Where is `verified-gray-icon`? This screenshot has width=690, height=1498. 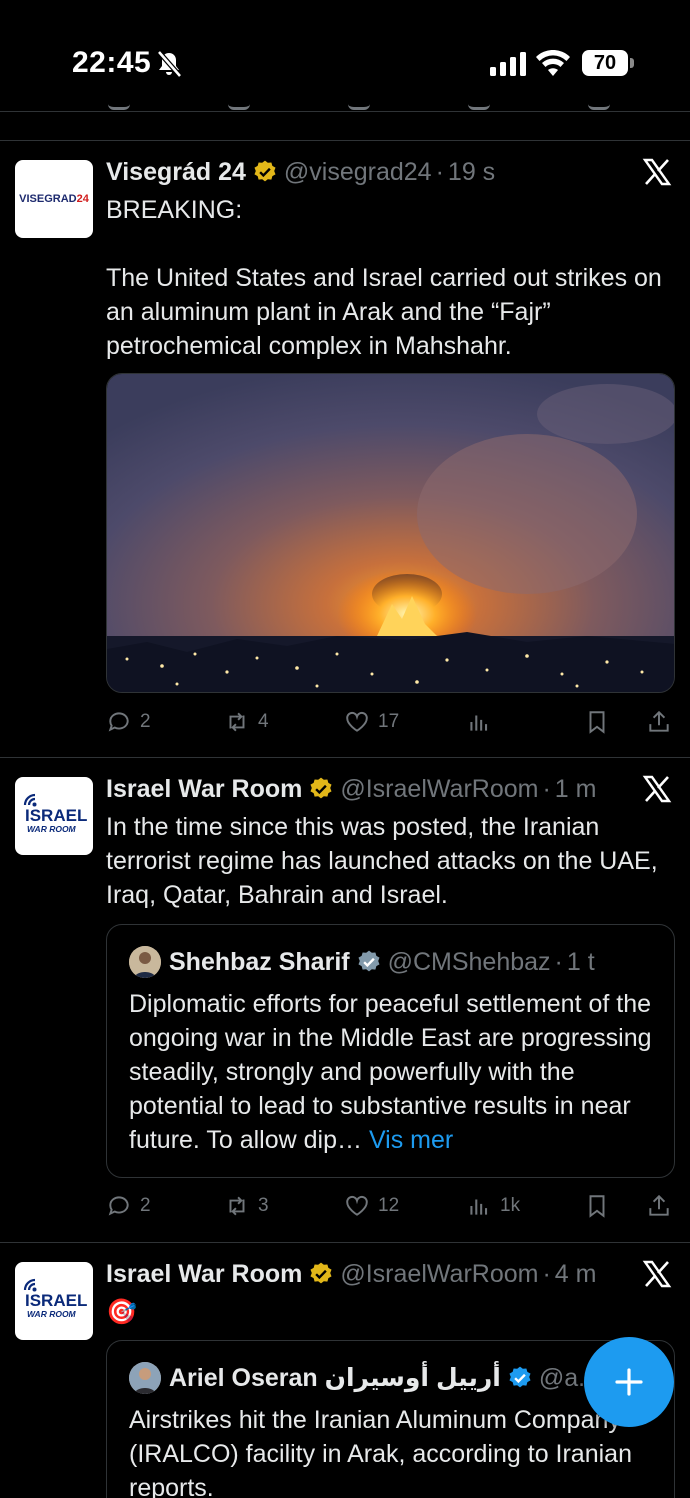
verified-gray-icon is located at coordinates (369, 961).